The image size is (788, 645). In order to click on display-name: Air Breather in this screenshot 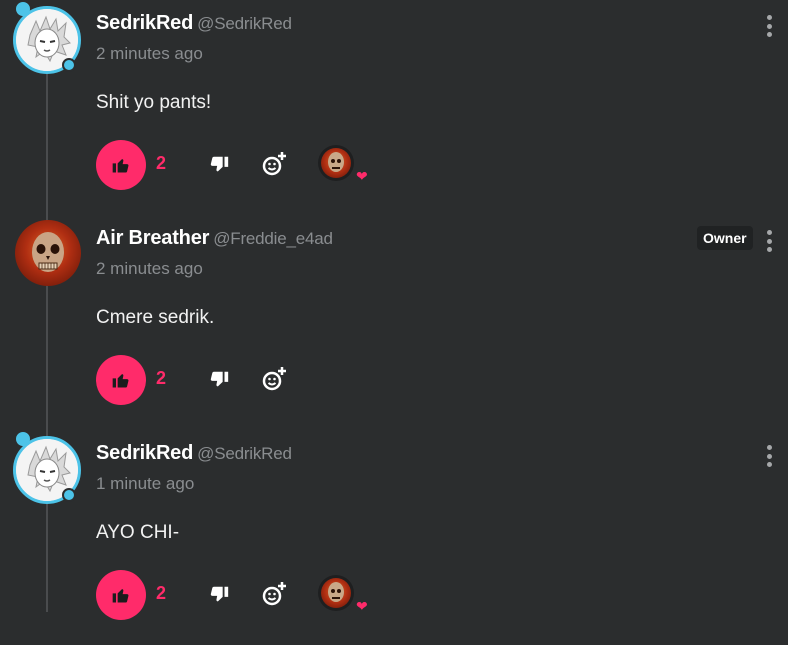, I will do `click(152, 238)`.